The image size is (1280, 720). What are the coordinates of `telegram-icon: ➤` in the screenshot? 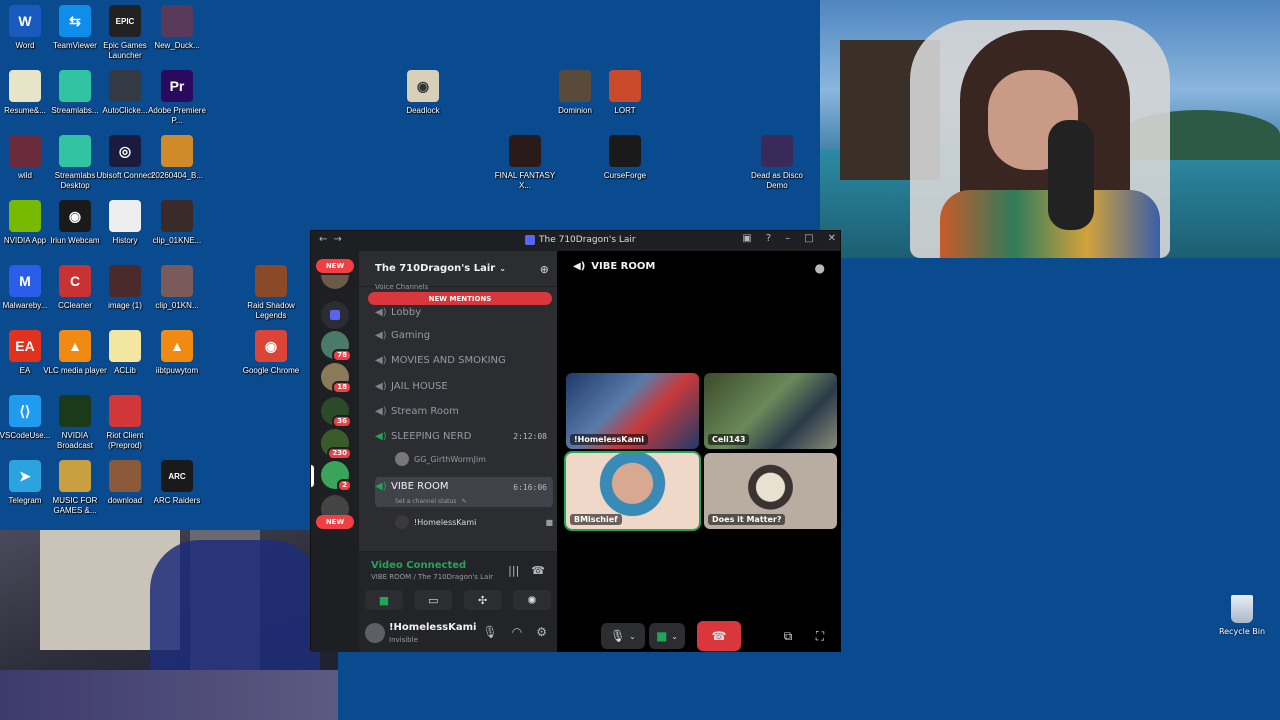 It's located at (25, 476).